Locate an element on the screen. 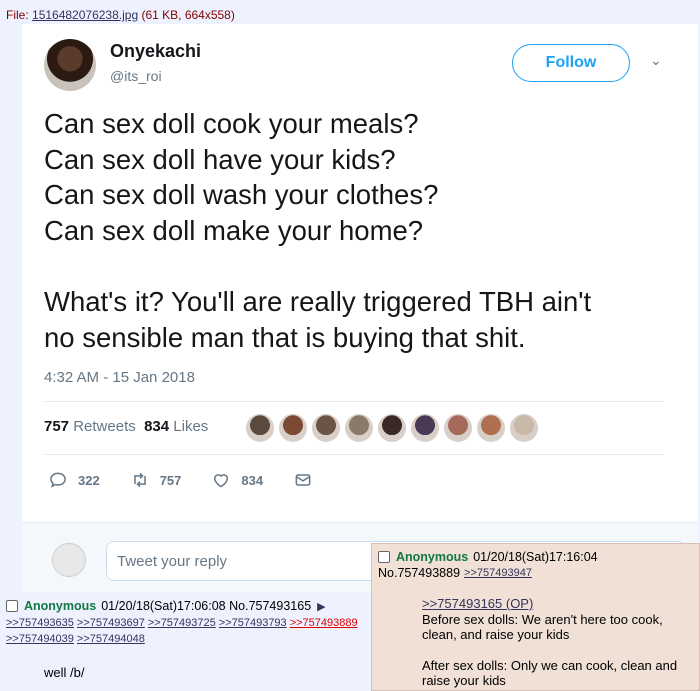 Image resolution: width=700 pixels, height=691 pixels. backlink: >>757493725 is located at coordinates (182, 623).